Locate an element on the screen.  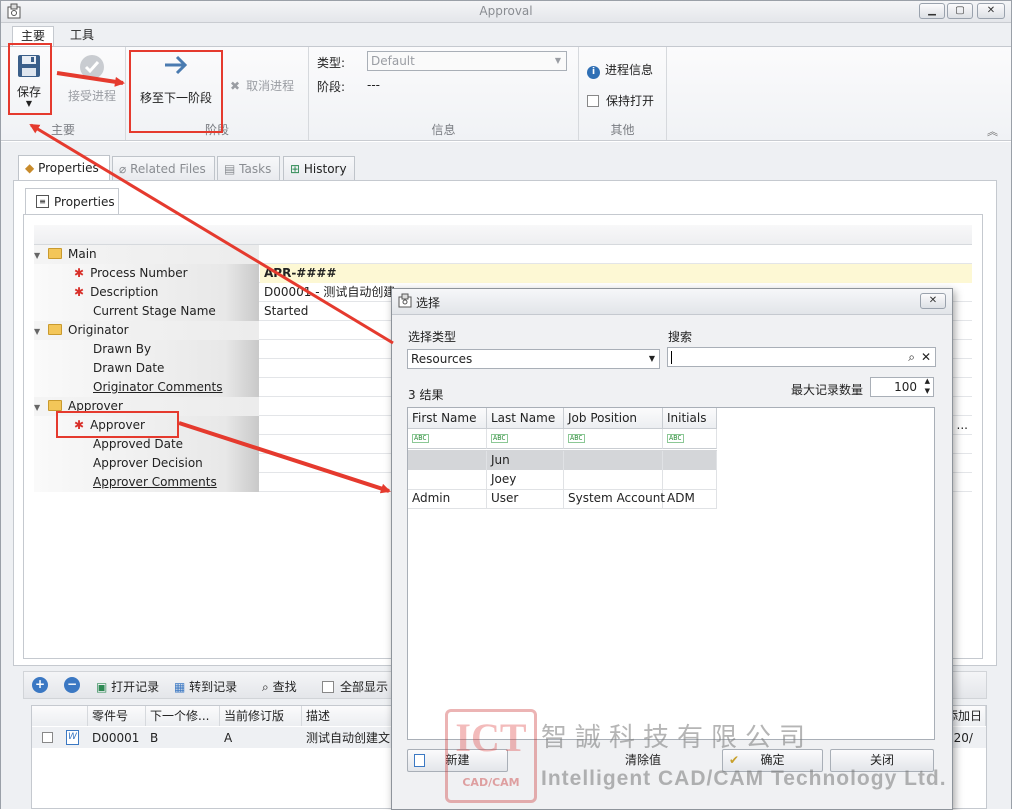
dialog-close-button: ✕ is located at coordinates (933, 301).